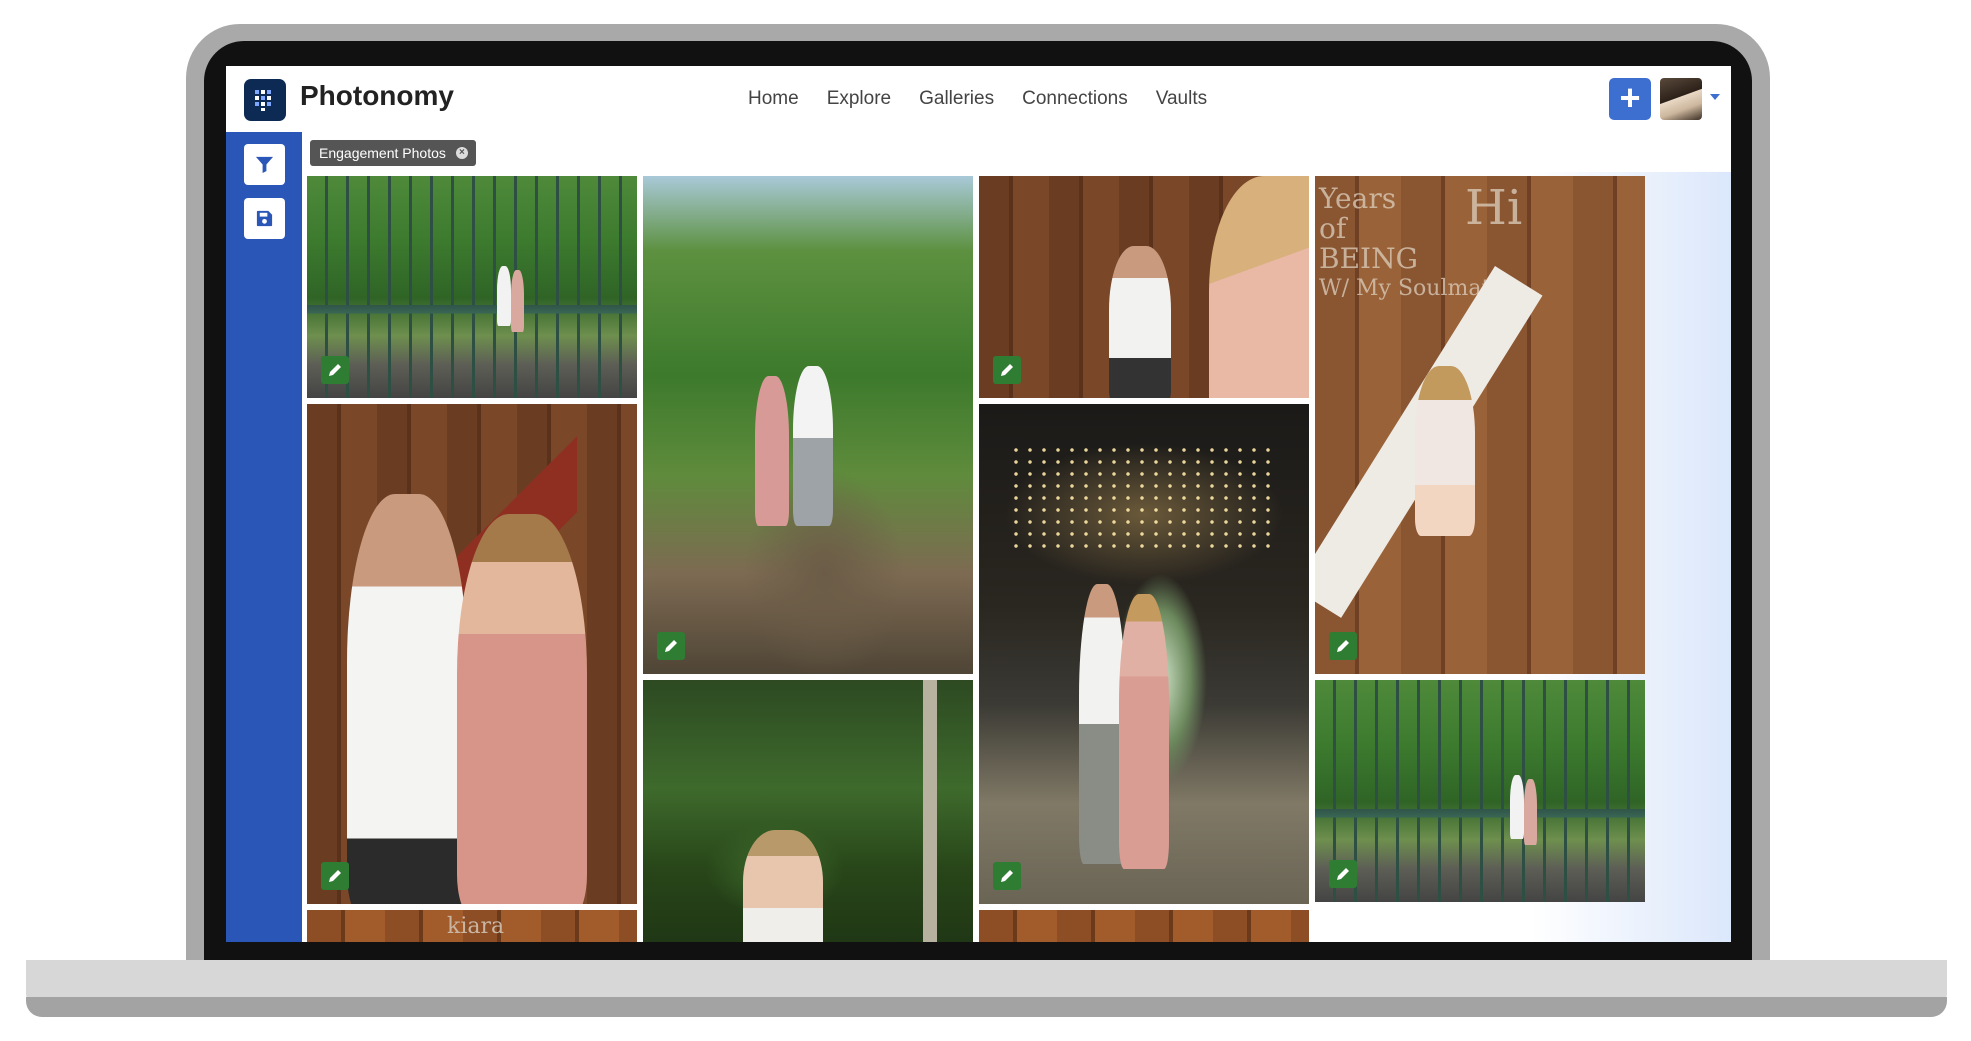 This screenshot has width=1971, height=1041. Describe the element at coordinates (1016, 152) in the screenshot. I see `active-filters: Engagement Photos ×` at that location.